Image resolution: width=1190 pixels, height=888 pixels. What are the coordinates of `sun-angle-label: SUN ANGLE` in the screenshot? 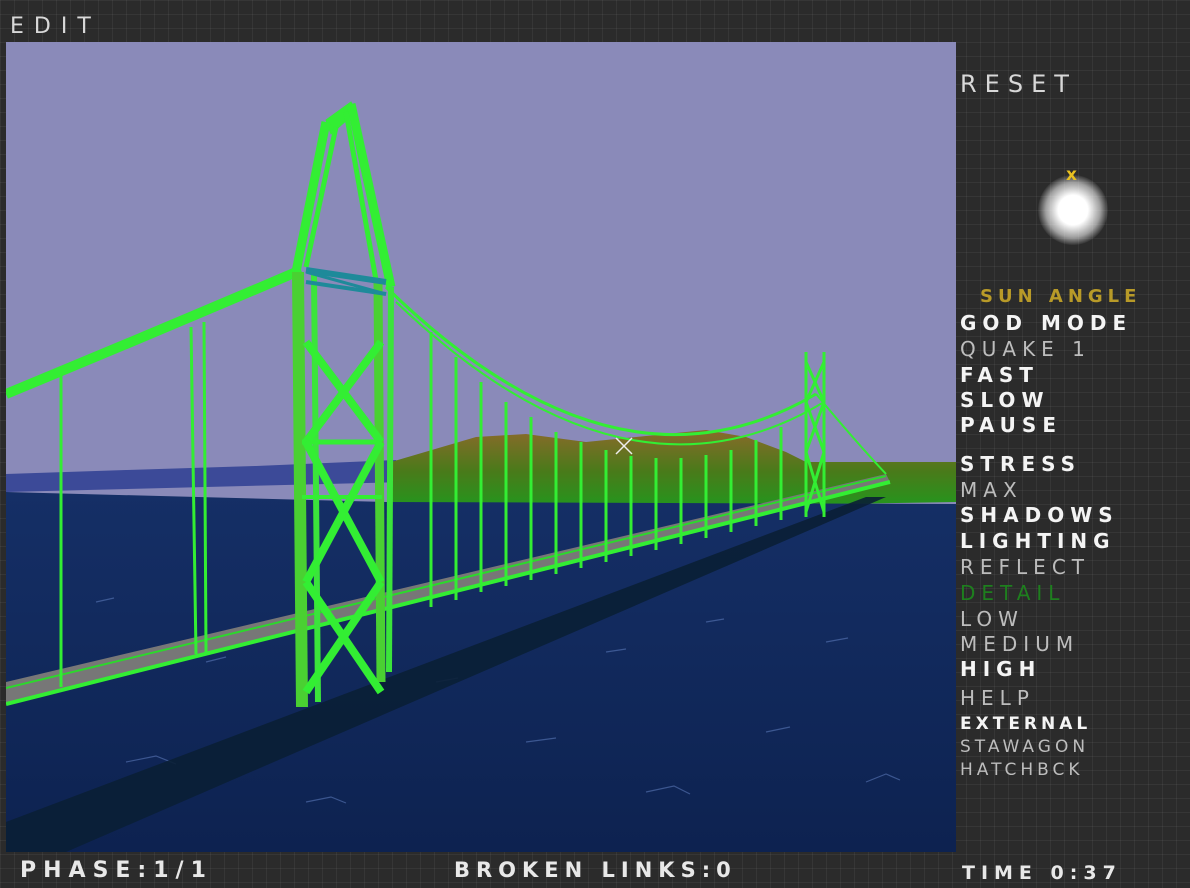 It's located at (1061, 296).